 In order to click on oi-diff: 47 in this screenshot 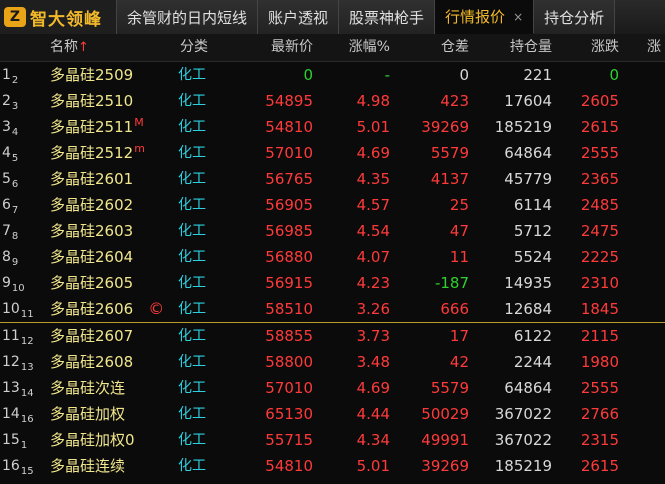, I will do `click(459, 231)`.